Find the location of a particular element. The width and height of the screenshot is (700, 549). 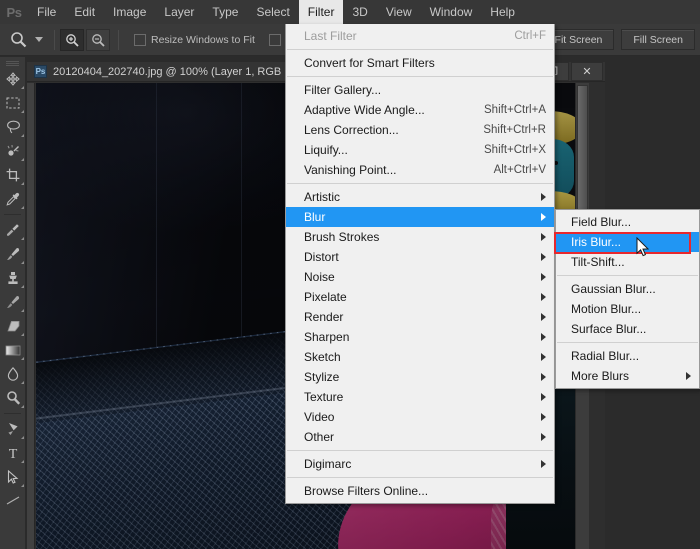

fill-screen-button: Fill Screen is located at coordinates (658, 39).